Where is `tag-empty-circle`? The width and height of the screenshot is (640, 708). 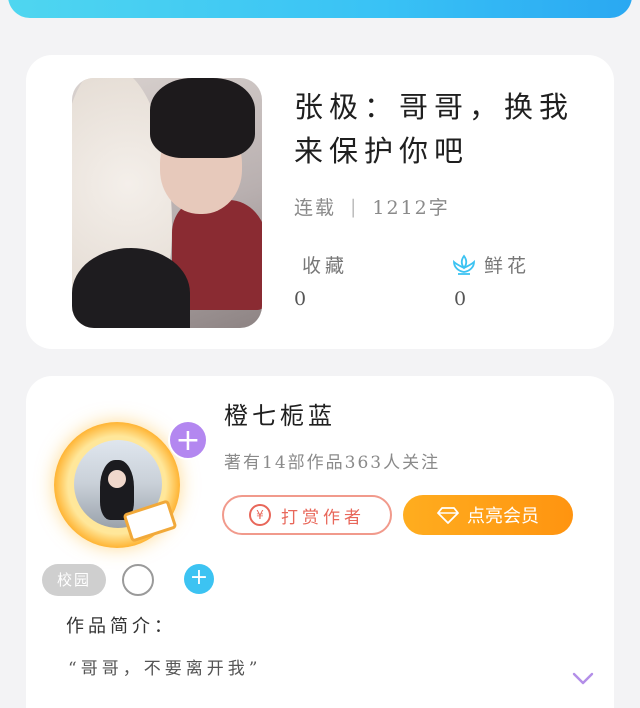 tag-empty-circle is located at coordinates (138, 580).